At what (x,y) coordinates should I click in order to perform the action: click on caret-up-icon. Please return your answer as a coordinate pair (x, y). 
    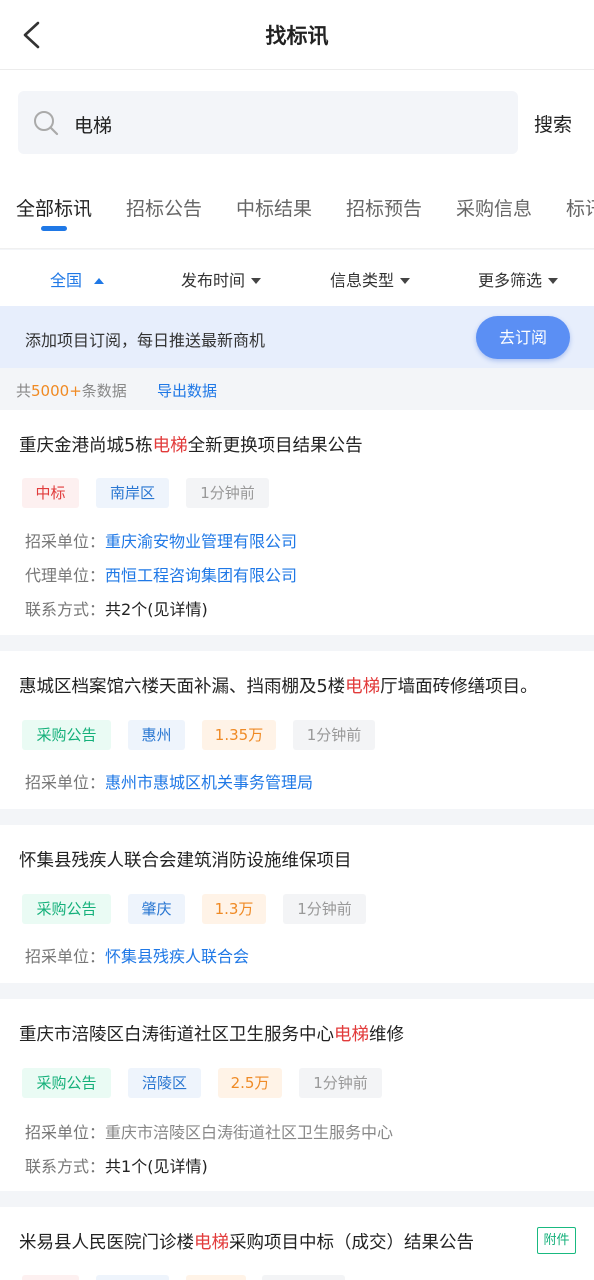
    Looking at the image, I should click on (99, 280).